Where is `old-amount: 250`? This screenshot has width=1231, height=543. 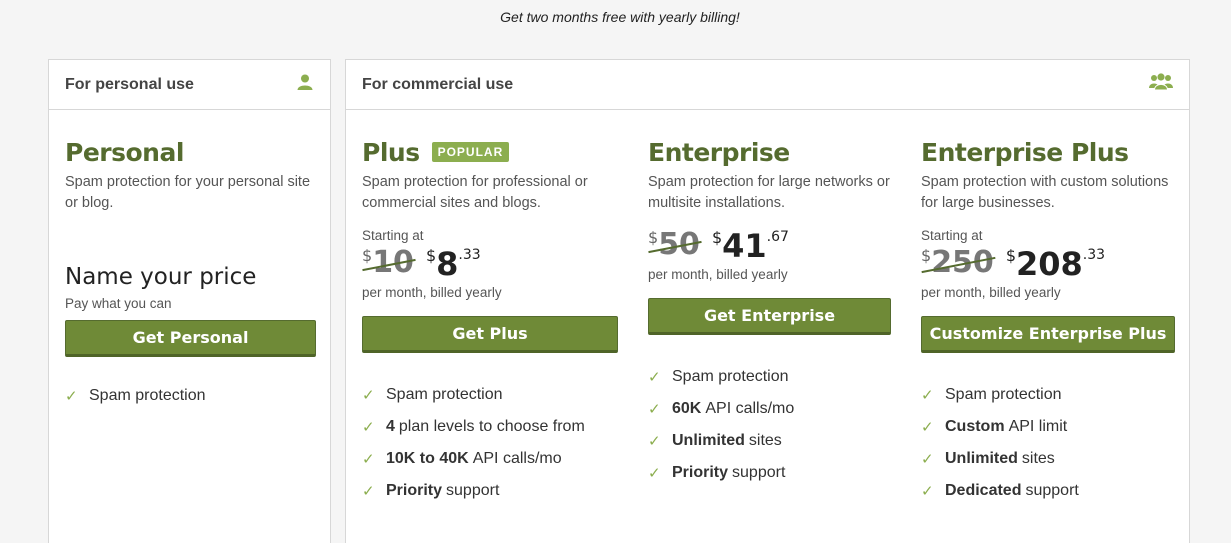 old-amount: 250 is located at coordinates (962, 262).